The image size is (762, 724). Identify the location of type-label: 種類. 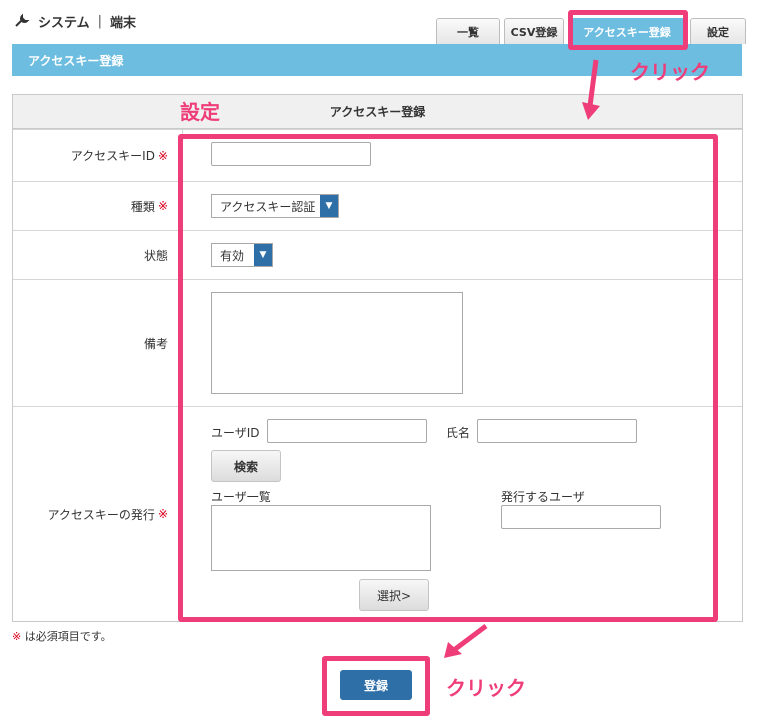
(142, 206).